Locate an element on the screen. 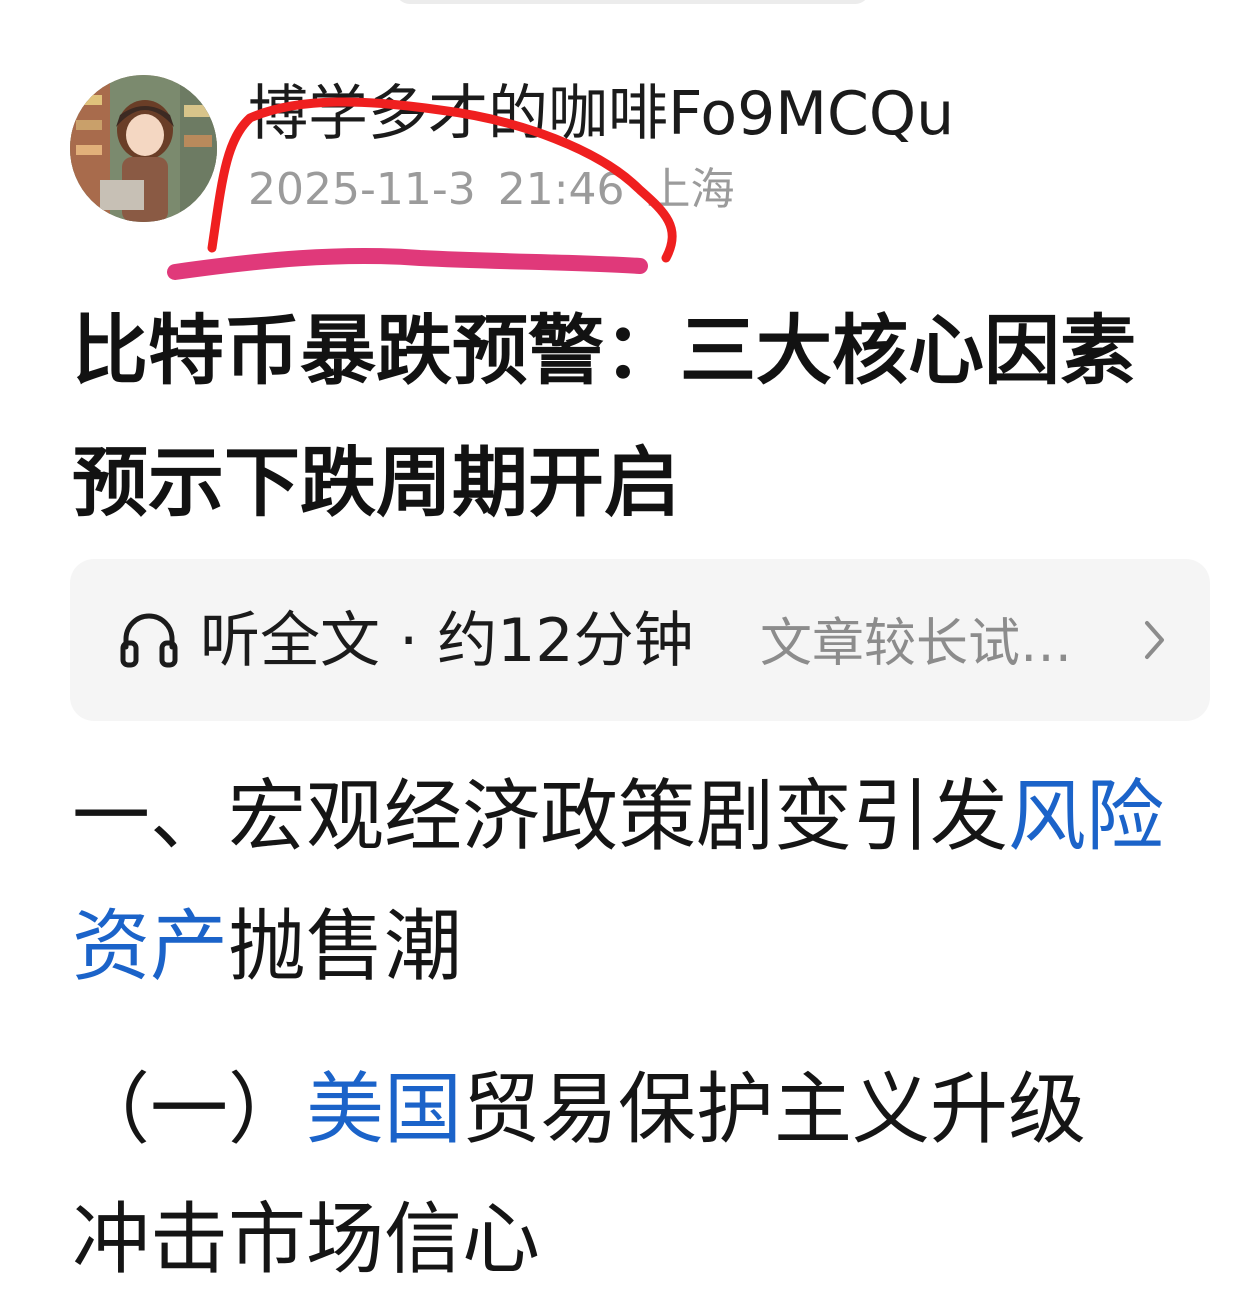 The image size is (1245, 1305). usa-link: 美国 is located at coordinates (384, 1110).